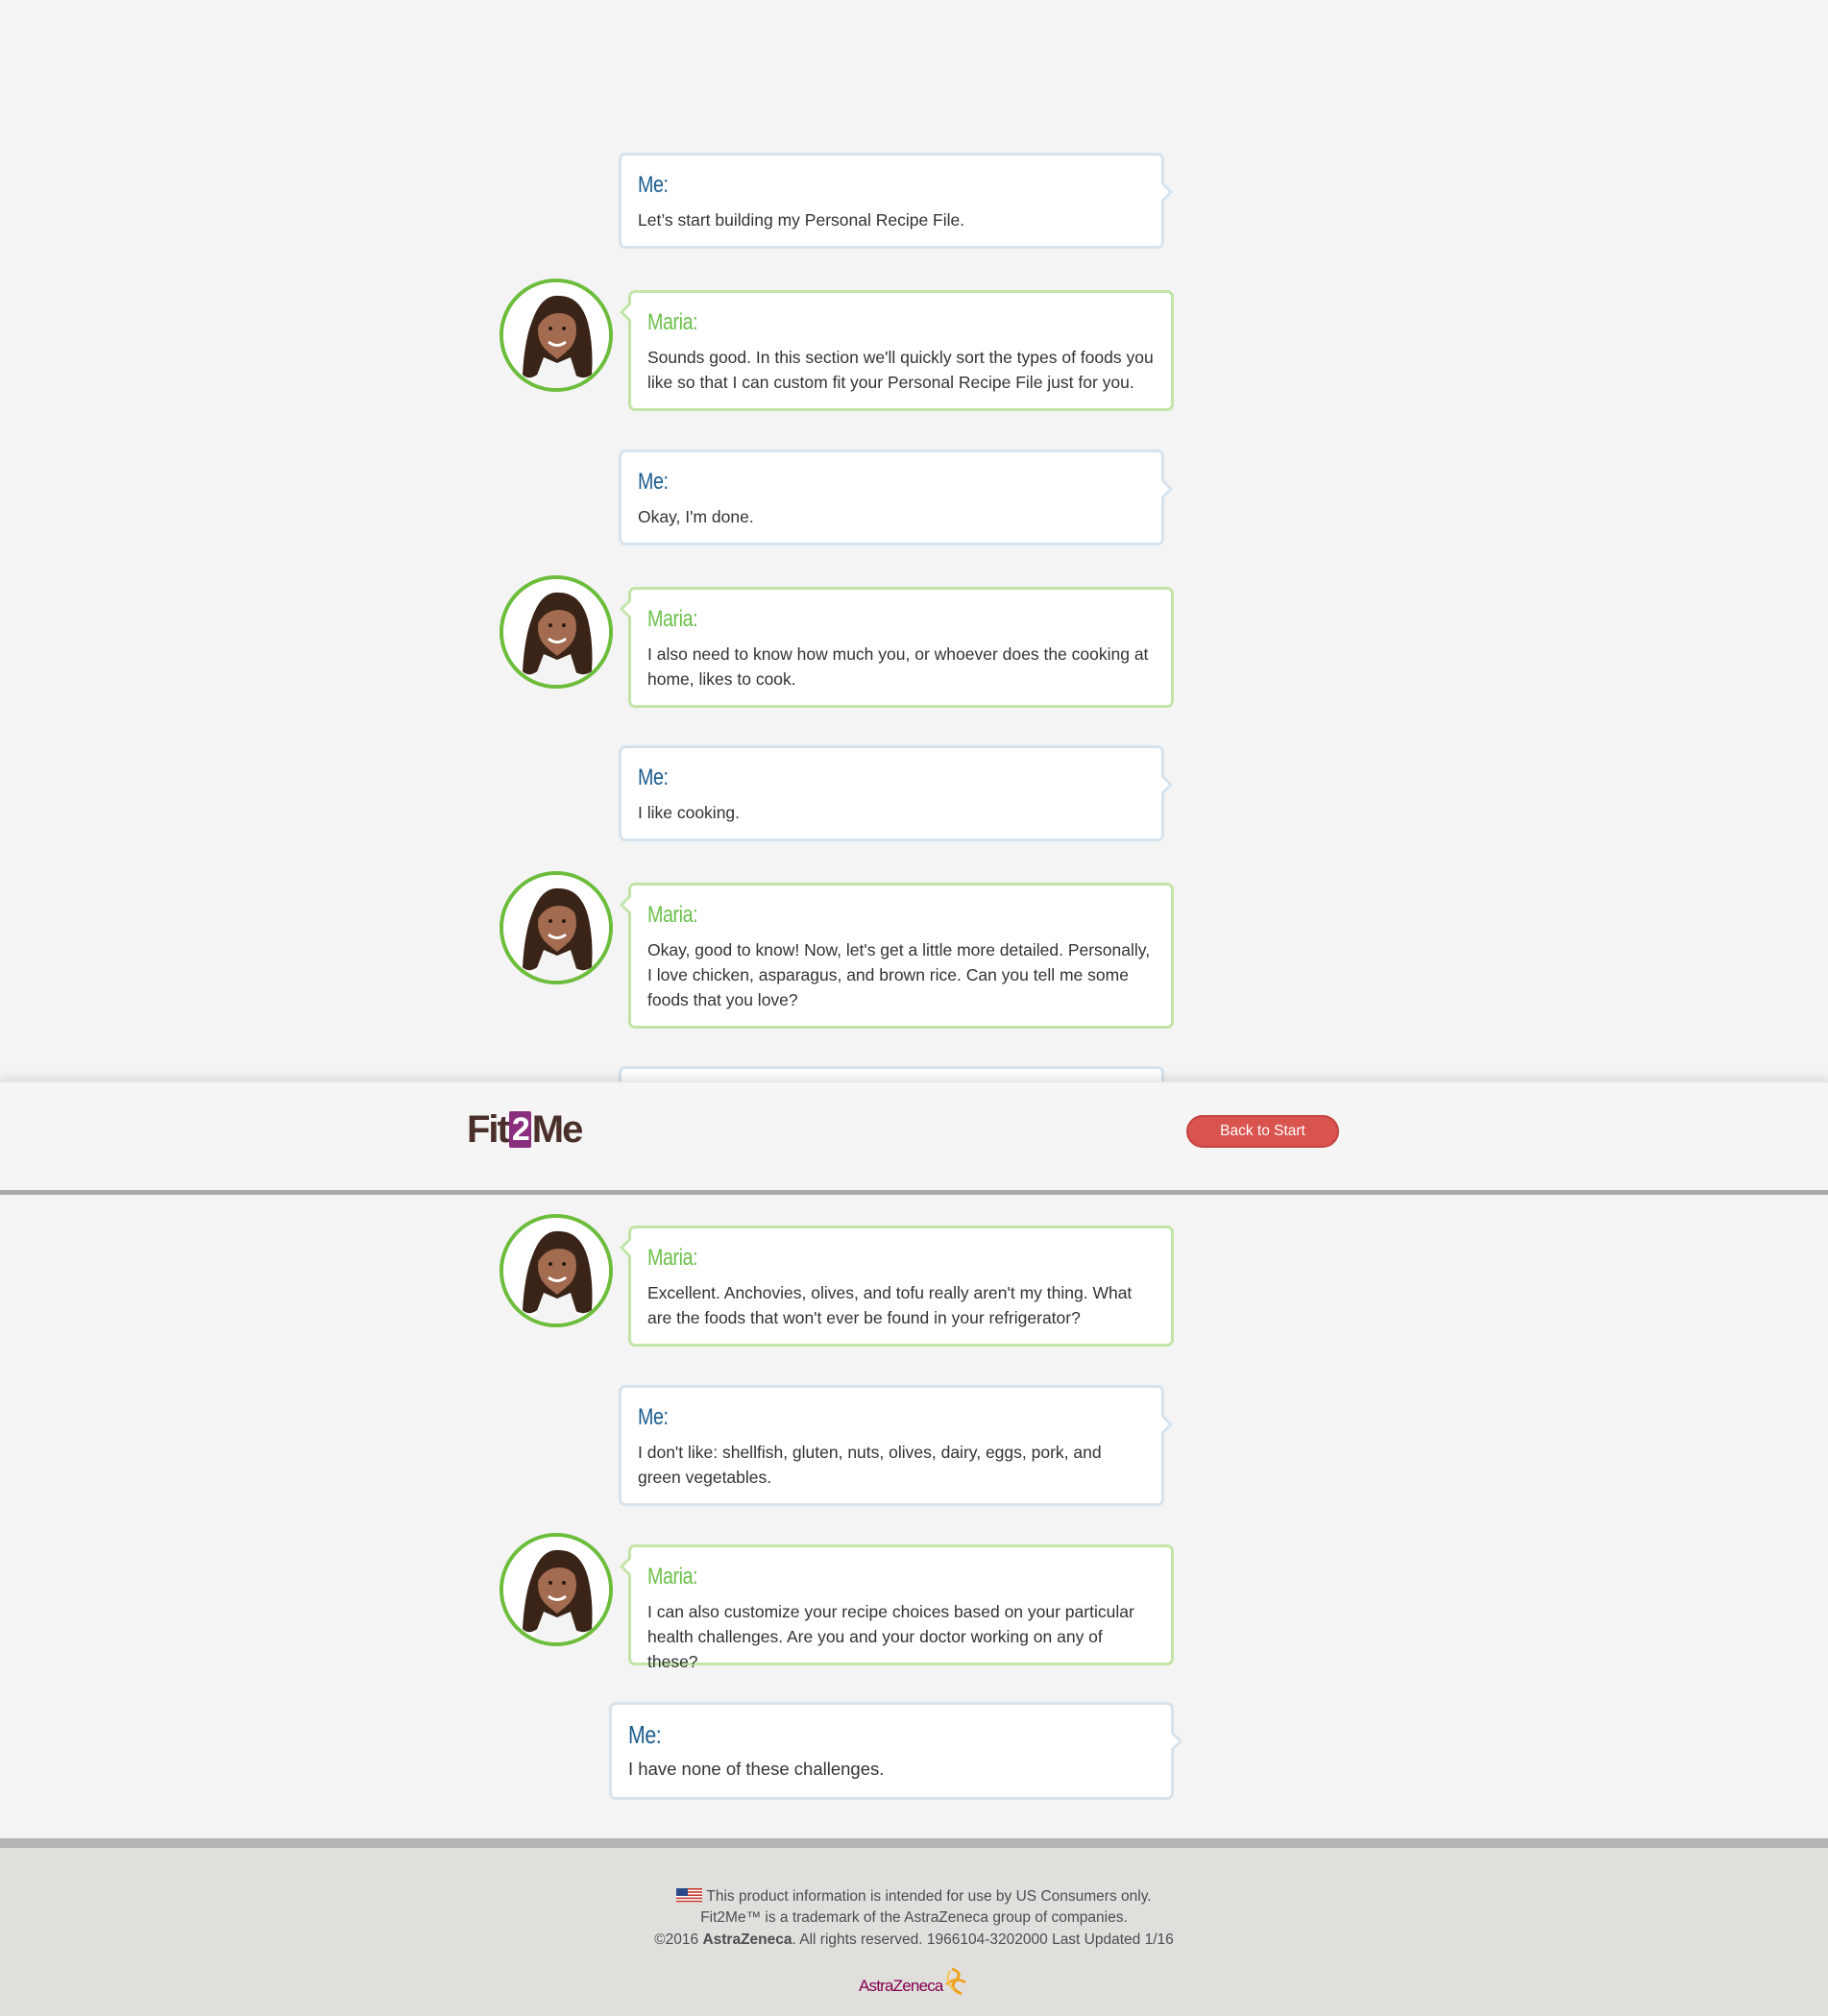  What do you see at coordinates (678, 1939) in the screenshot?
I see `copyright-prefix: ©2016` at bounding box center [678, 1939].